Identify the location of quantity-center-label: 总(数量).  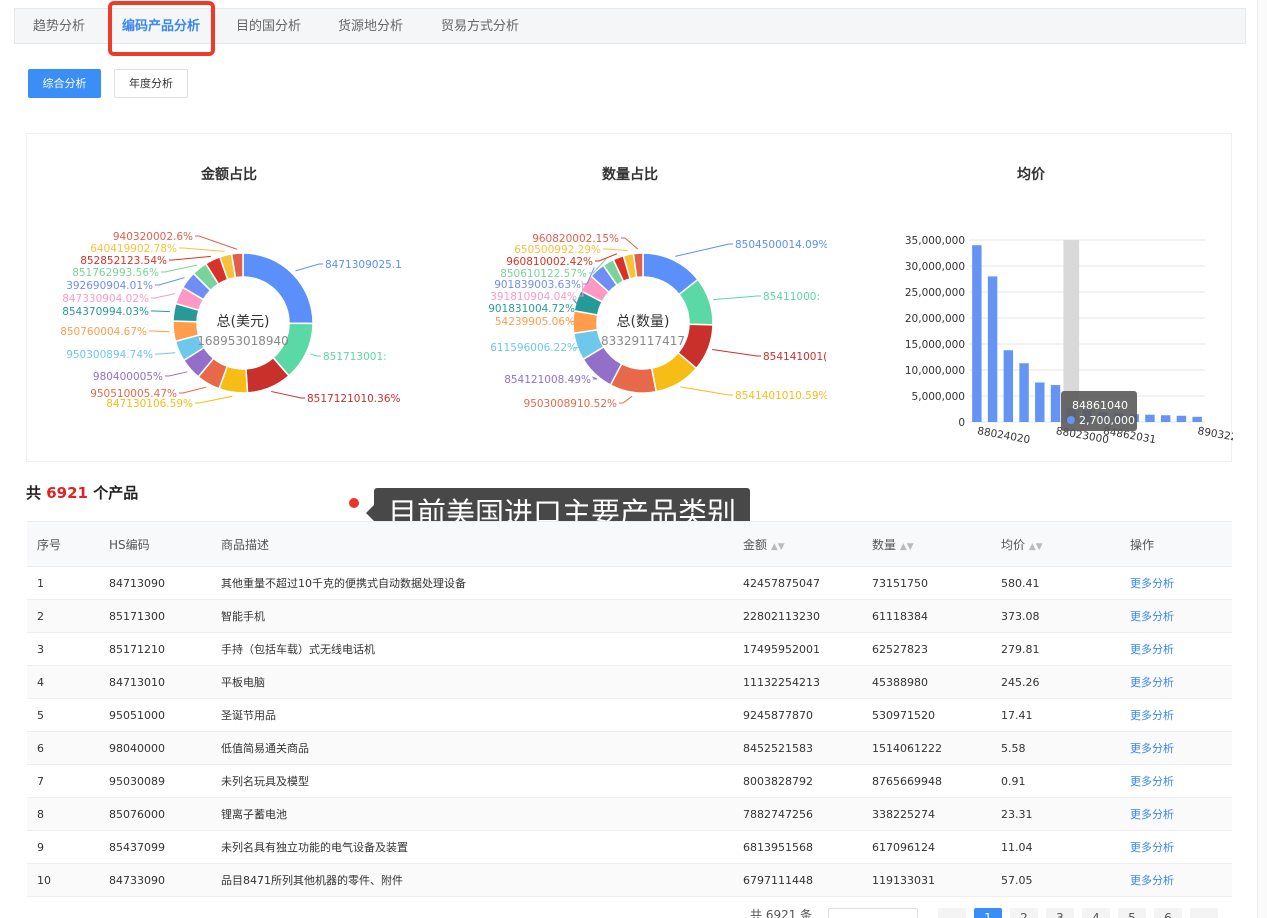
(643, 322).